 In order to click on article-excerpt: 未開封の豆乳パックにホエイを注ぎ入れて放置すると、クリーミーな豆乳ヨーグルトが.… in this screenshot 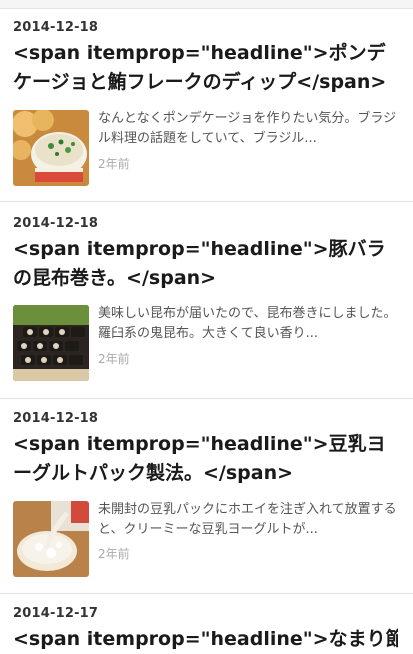, I will do `click(247, 519)`.